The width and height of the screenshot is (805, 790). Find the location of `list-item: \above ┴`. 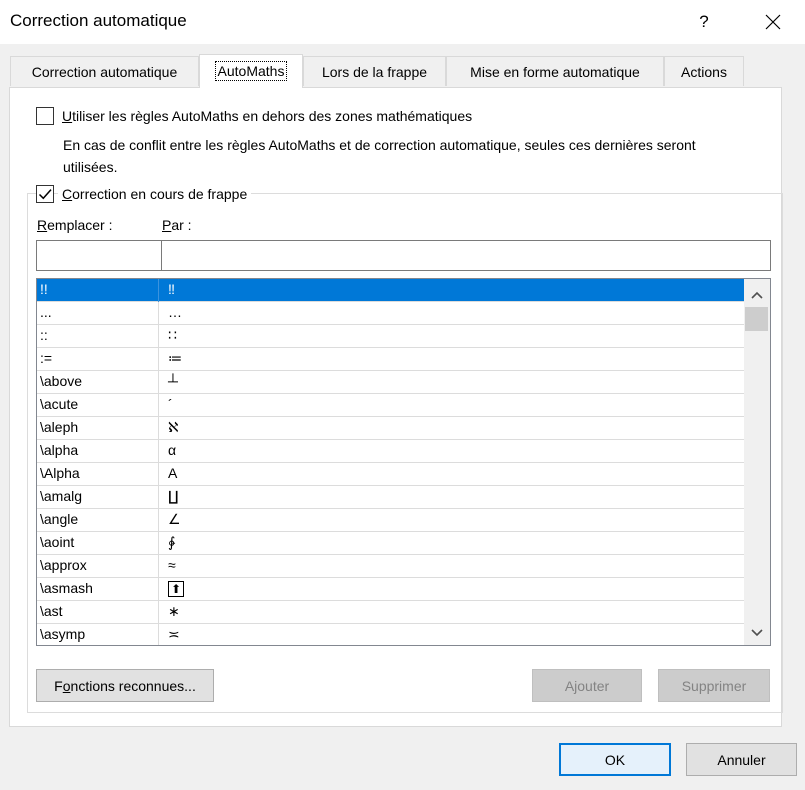

list-item: \above ┴ is located at coordinates (390, 382).